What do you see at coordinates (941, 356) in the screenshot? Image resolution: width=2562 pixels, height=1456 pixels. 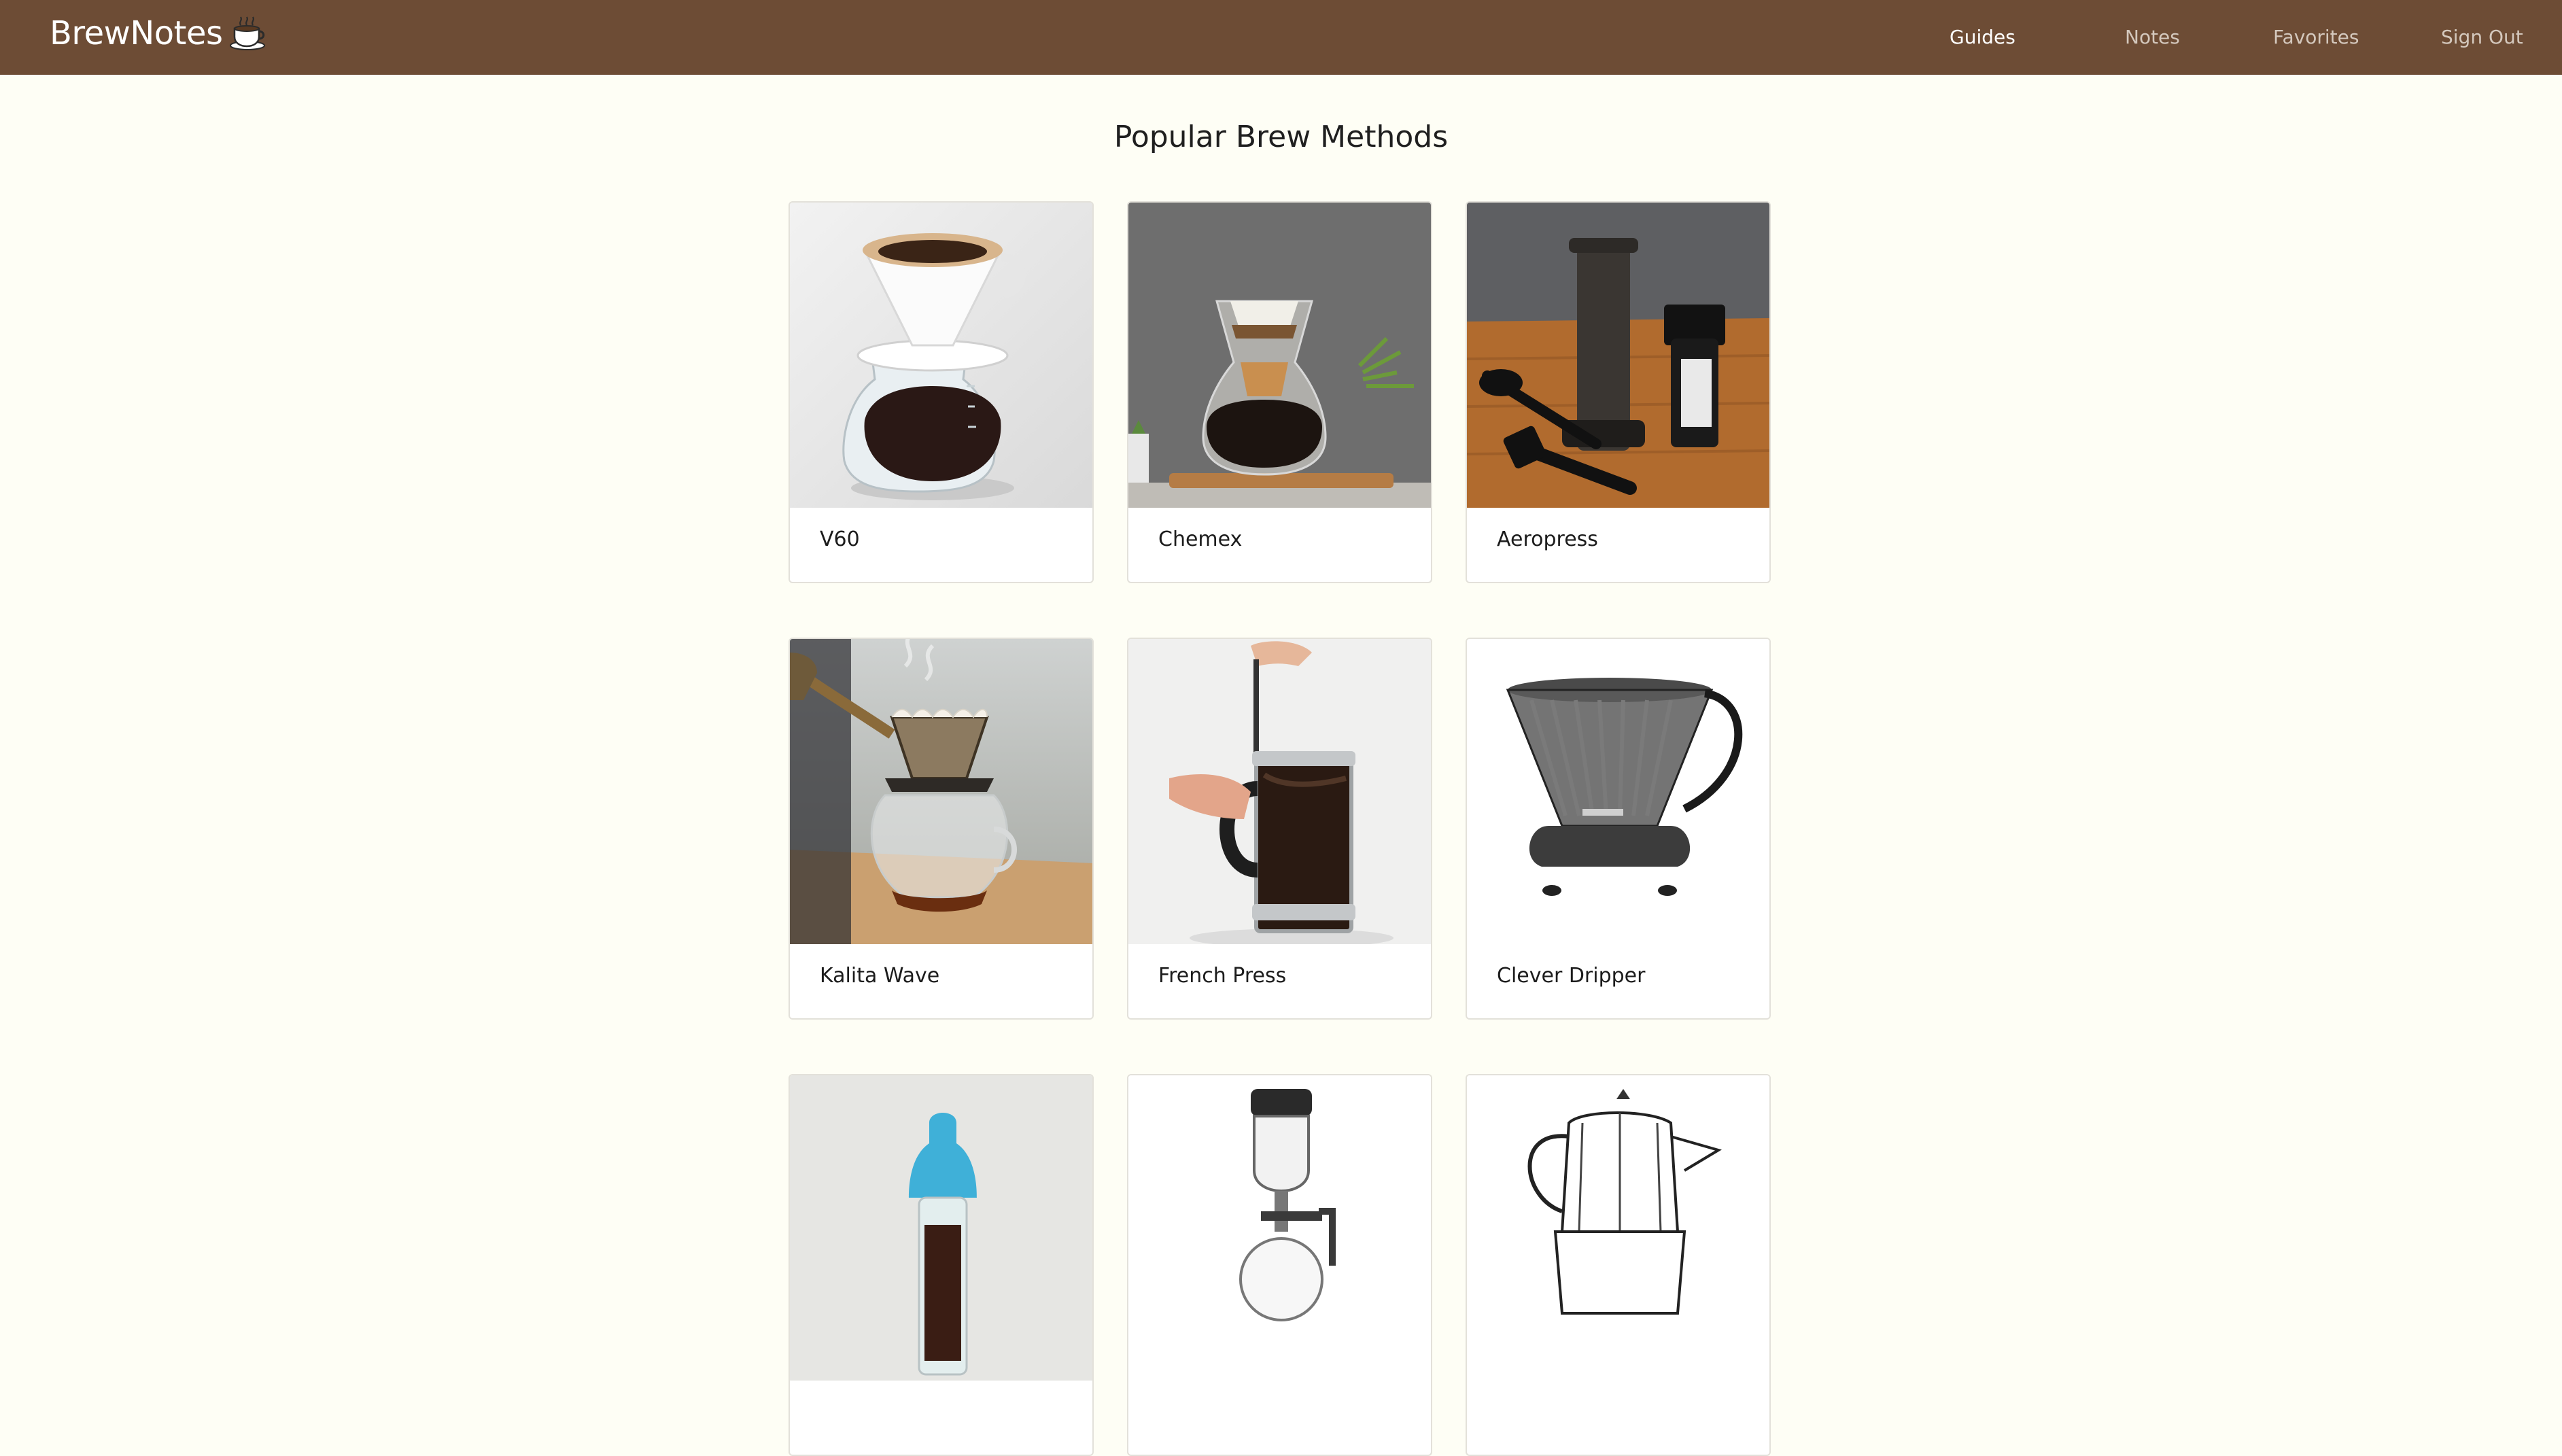 I see `v60-image` at bounding box center [941, 356].